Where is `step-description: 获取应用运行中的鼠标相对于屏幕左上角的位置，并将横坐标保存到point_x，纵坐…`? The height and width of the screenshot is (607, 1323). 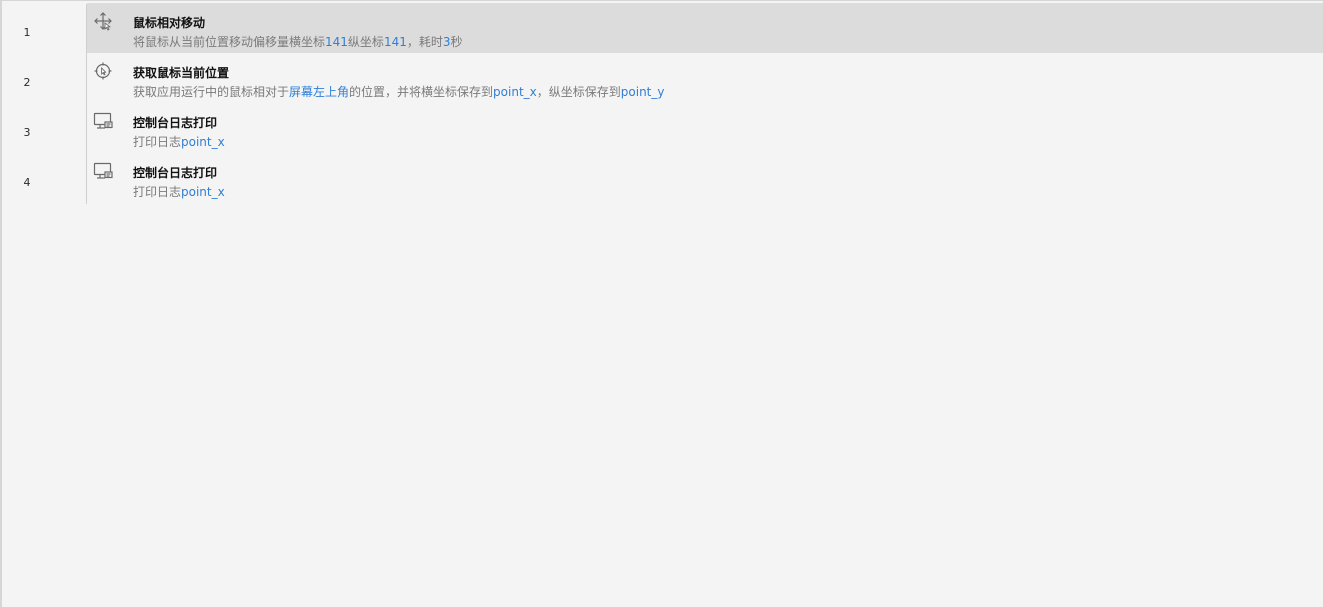 step-description: 获取应用运行中的鼠标相对于屏幕左上角的位置，并将横坐标保存到point_x，纵坐… is located at coordinates (399, 91).